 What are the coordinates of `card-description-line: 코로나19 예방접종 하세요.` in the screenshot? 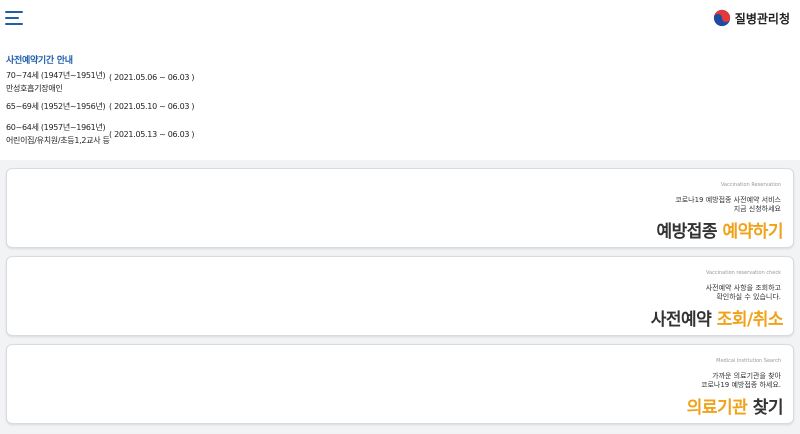 It's located at (741, 385).